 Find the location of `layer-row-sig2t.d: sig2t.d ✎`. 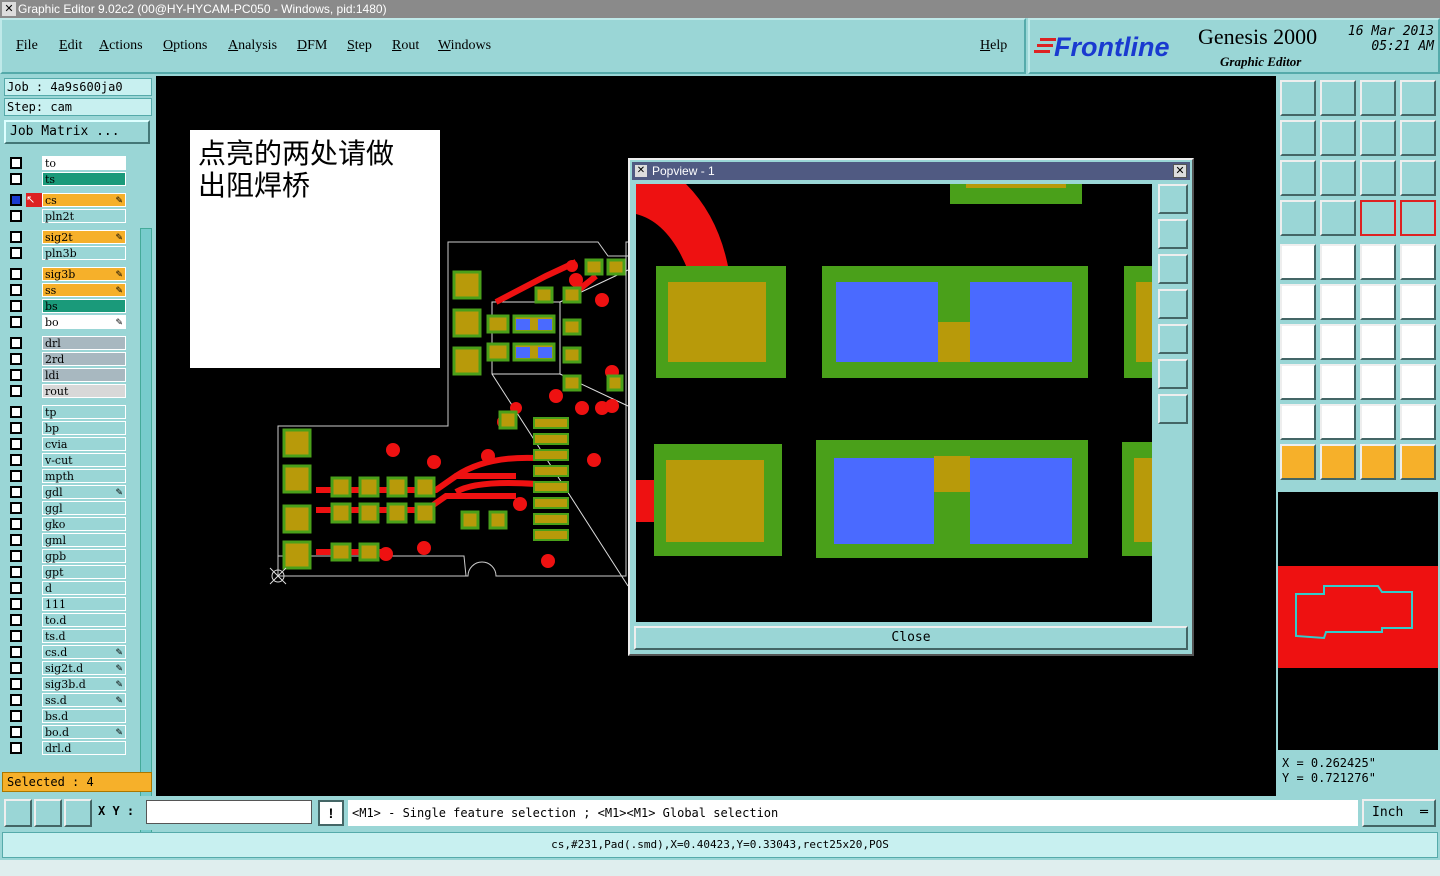

layer-row-sig2t.d: sig2t.d ✎ is located at coordinates (66, 668).